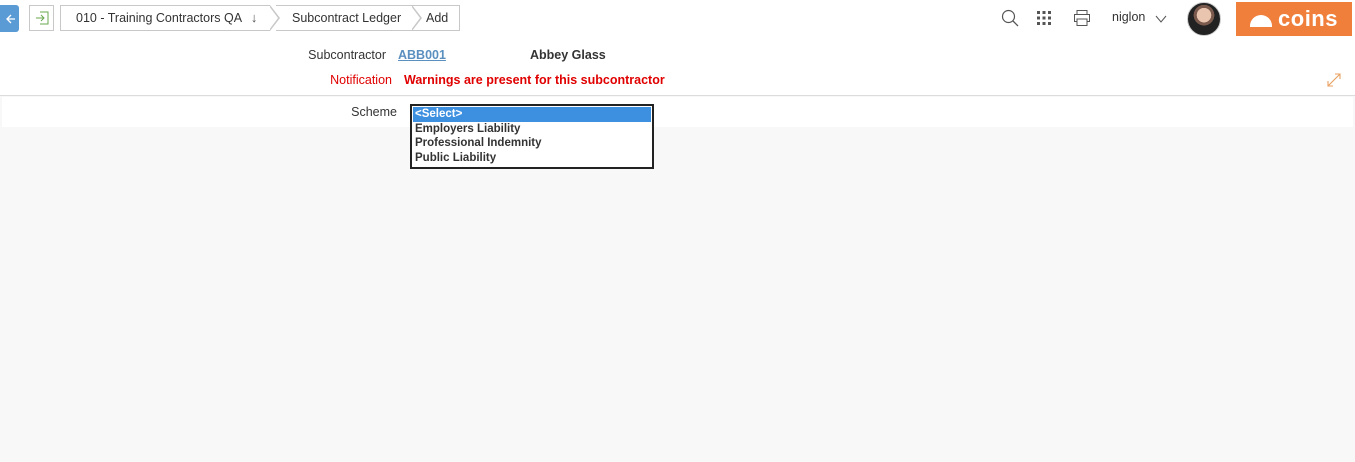  I want to click on logo-text: coins, so click(1308, 18).